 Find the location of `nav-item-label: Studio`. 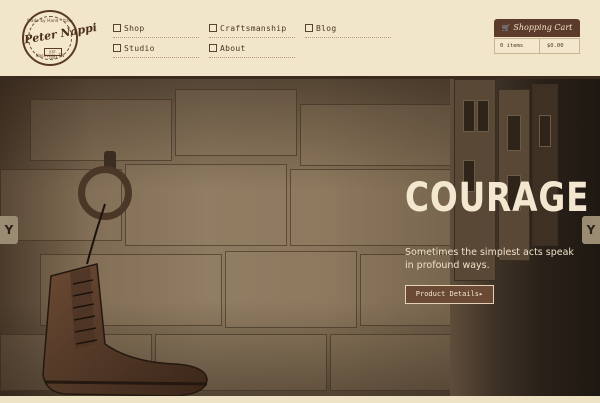

nav-item-label: Studio is located at coordinates (139, 48).